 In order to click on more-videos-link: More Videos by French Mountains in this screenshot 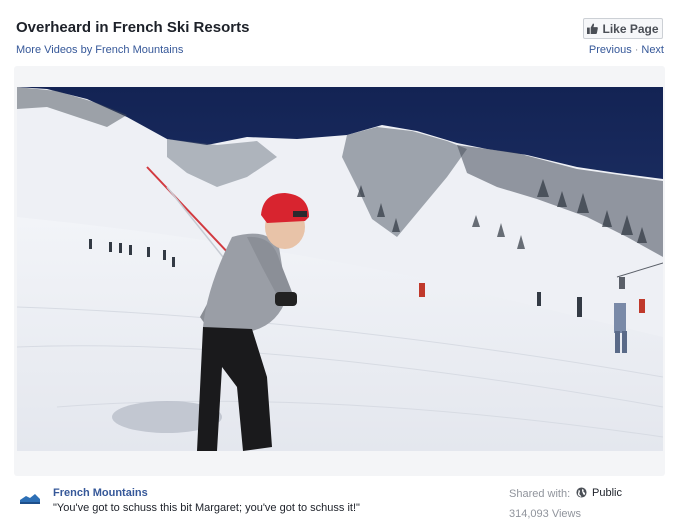, I will do `click(99, 50)`.